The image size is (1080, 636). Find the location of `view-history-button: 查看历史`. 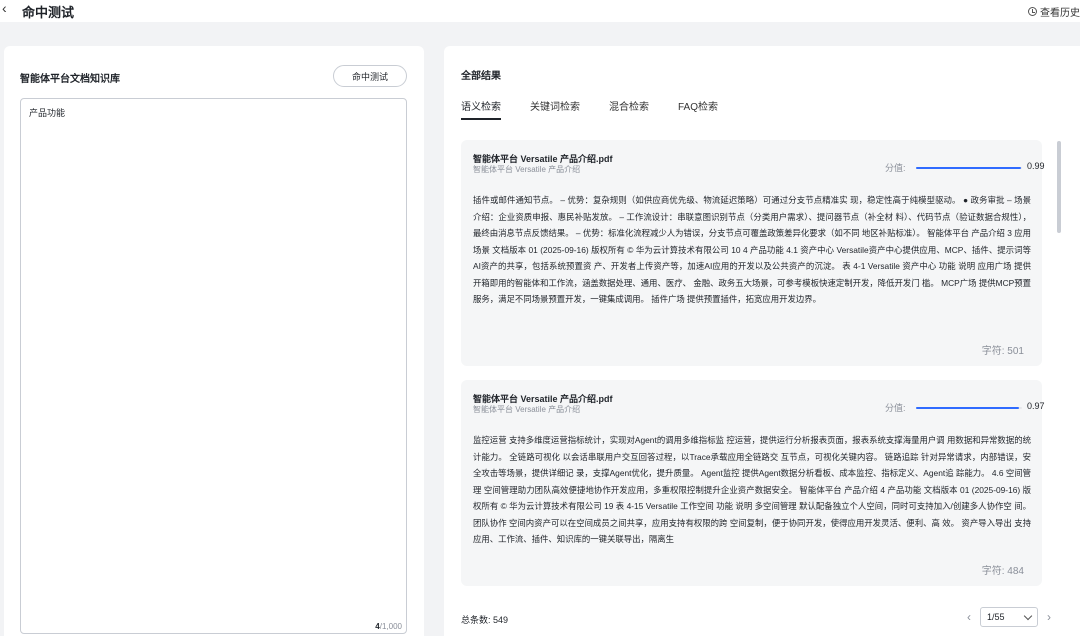

view-history-button: 查看历史 is located at coordinates (1054, 11).